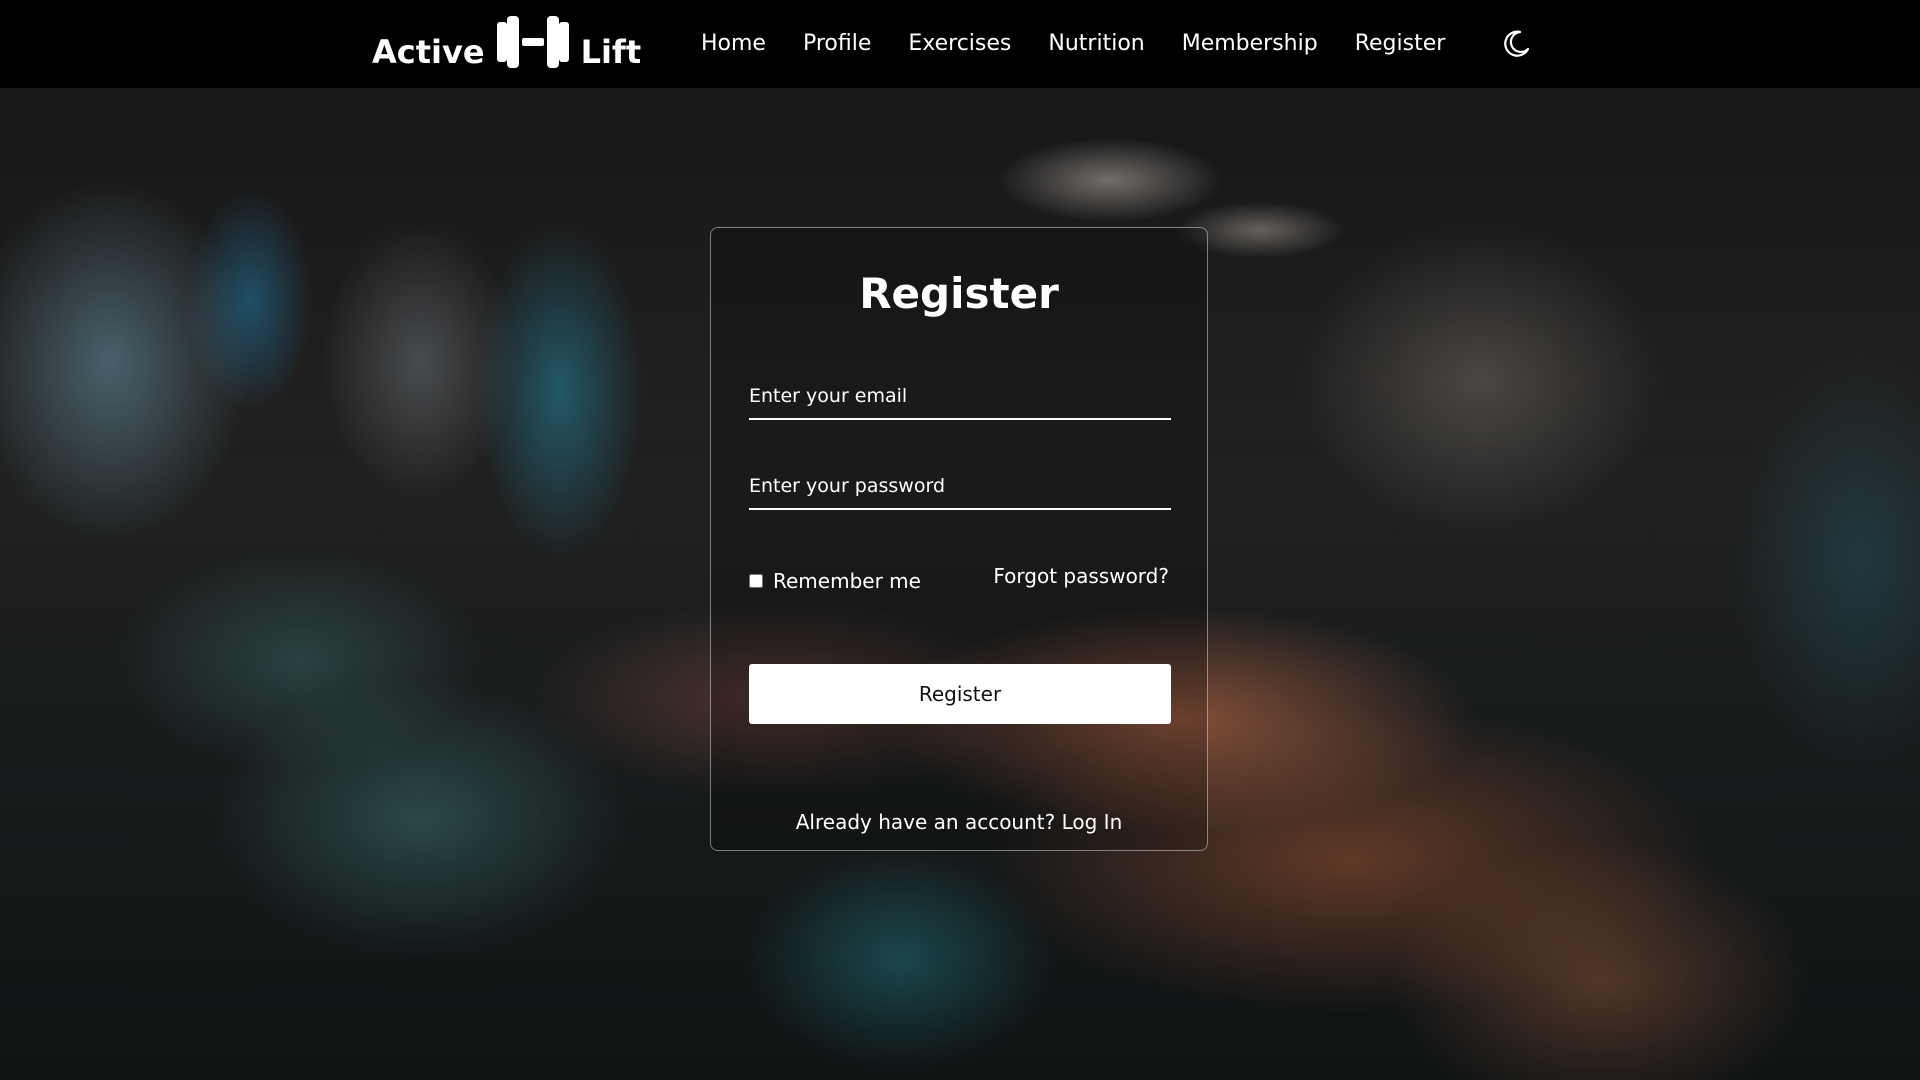 The width and height of the screenshot is (1920, 1080). I want to click on login-link: Log In, so click(1092, 822).